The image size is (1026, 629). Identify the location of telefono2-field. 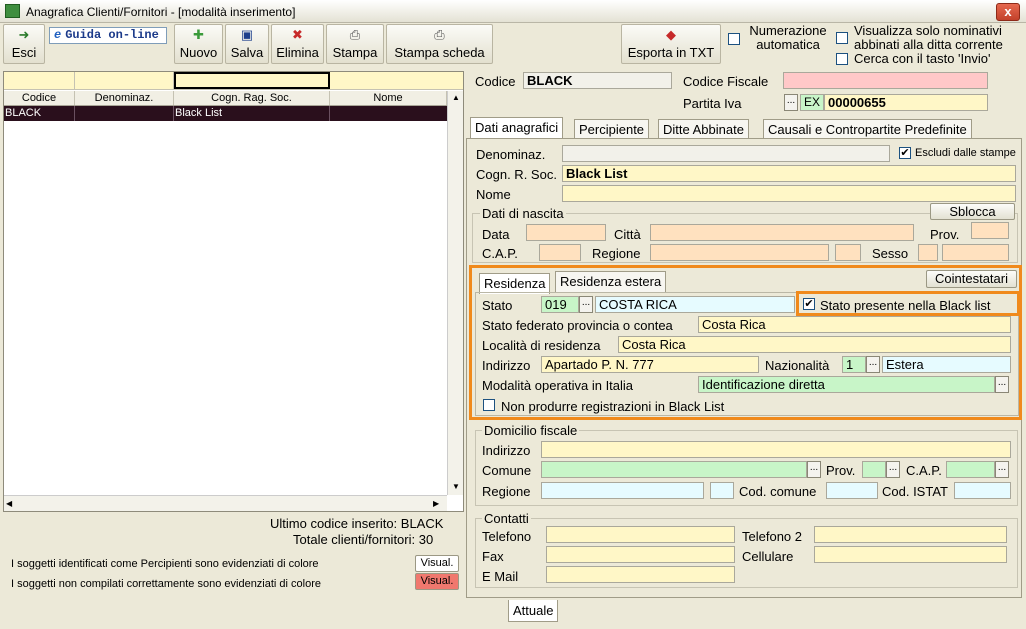
(910, 534).